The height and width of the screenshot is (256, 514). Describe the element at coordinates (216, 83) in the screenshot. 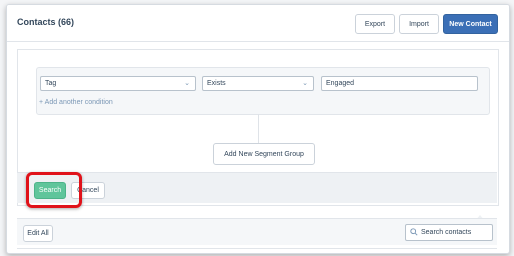

I see `condition-operator-value: Exists` at that location.